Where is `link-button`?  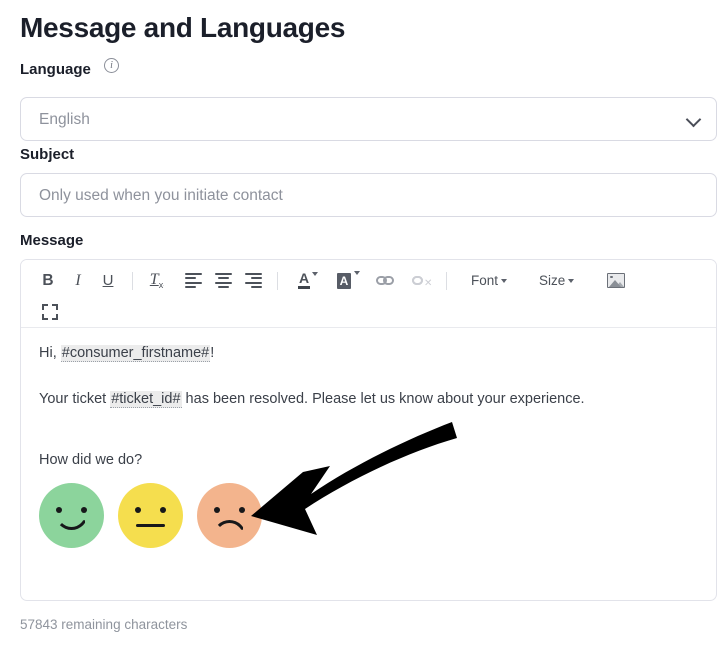 link-button is located at coordinates (386, 281).